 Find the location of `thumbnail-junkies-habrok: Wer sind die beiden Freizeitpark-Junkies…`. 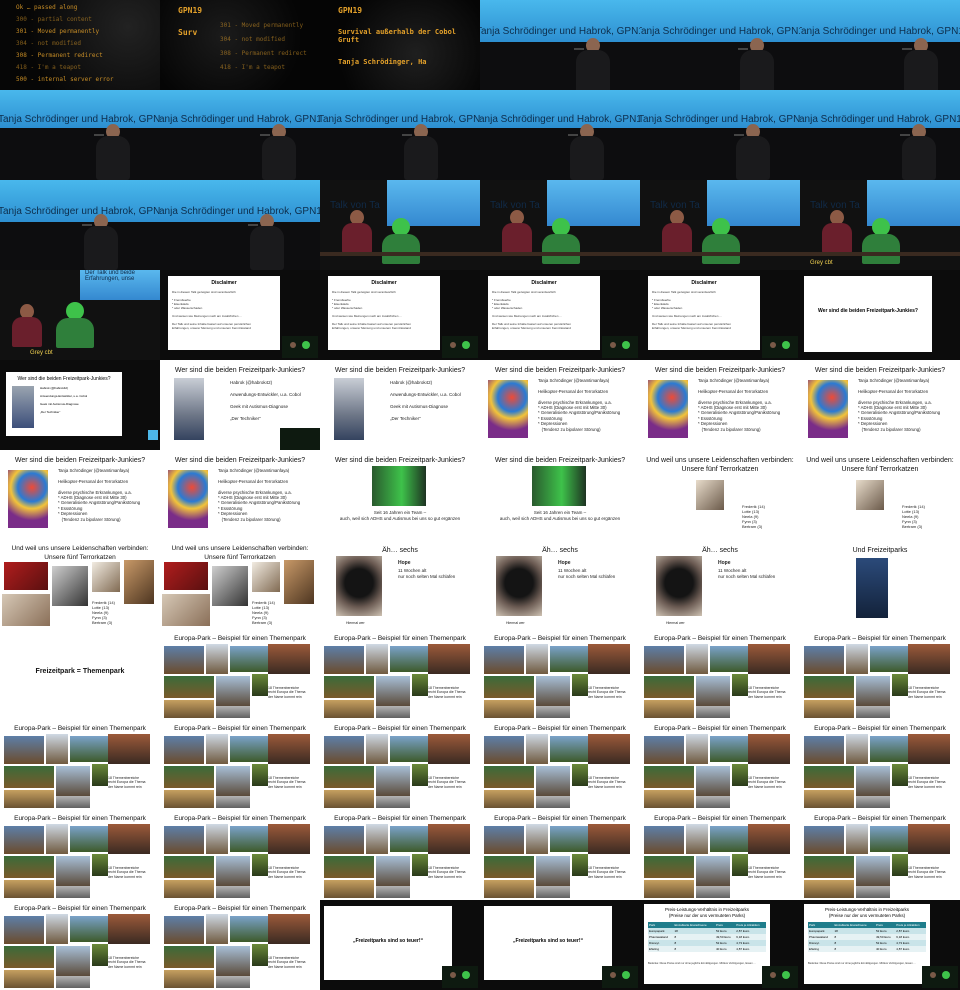

thumbnail-junkies-habrok: Wer sind die beiden Freizeitpark-Junkies… is located at coordinates (400, 405).